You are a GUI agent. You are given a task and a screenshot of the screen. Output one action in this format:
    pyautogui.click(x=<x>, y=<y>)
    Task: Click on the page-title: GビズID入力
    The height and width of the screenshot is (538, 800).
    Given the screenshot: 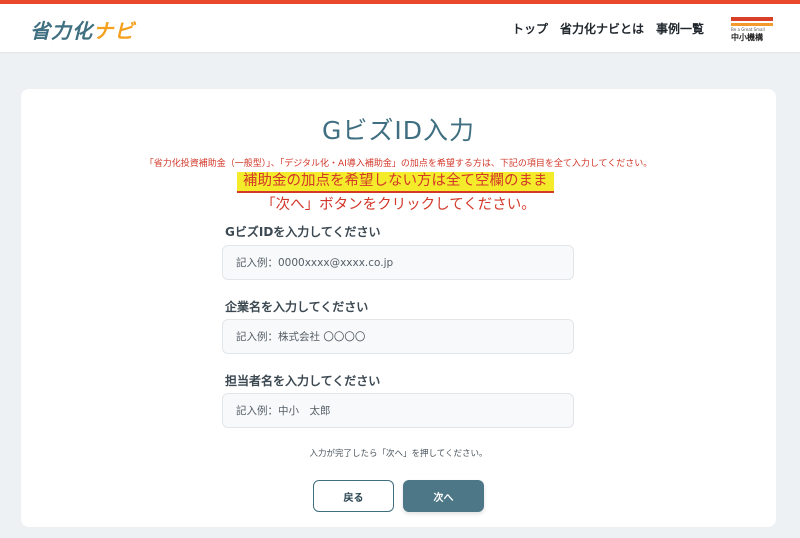 What is the action you would take?
    pyautogui.click(x=398, y=130)
    